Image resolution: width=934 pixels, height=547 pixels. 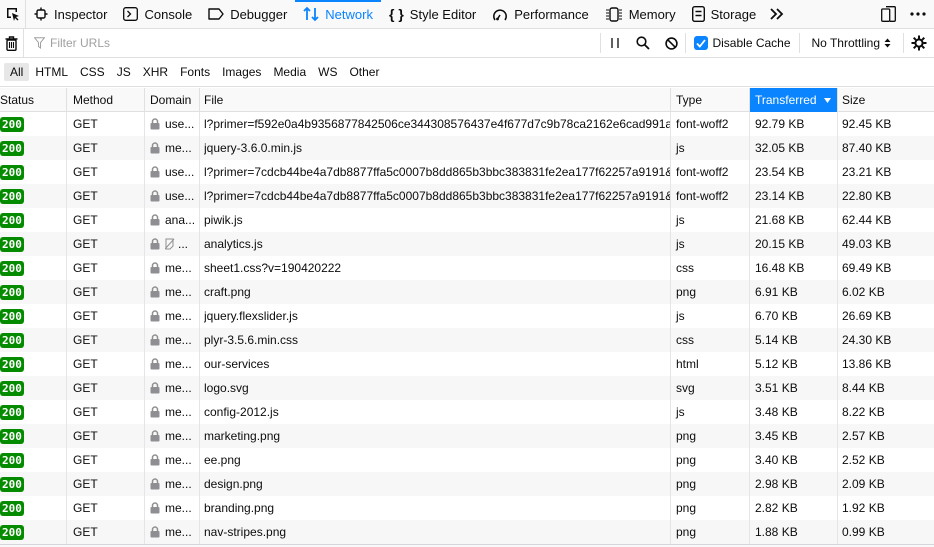 I want to click on type-cell: png, so click(x=710, y=484).